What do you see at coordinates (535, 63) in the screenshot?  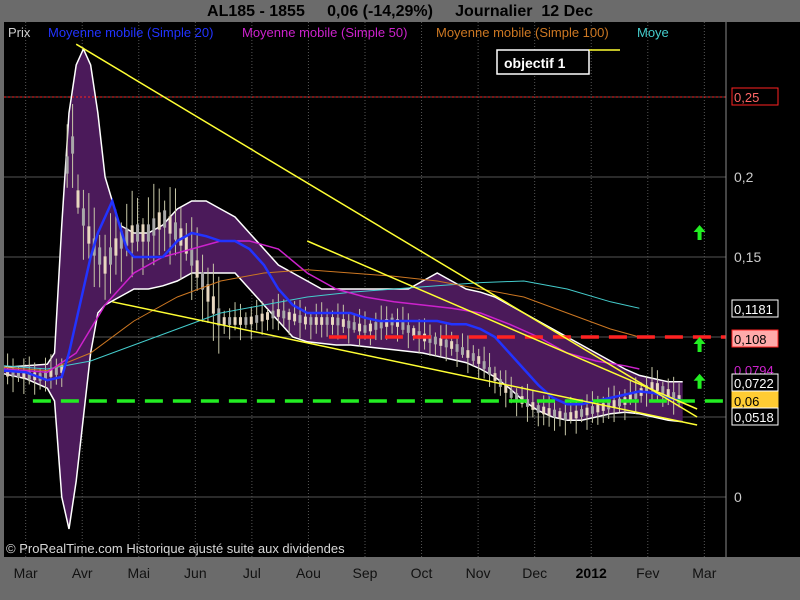 I see `objectif-label: objectif 1` at bounding box center [535, 63].